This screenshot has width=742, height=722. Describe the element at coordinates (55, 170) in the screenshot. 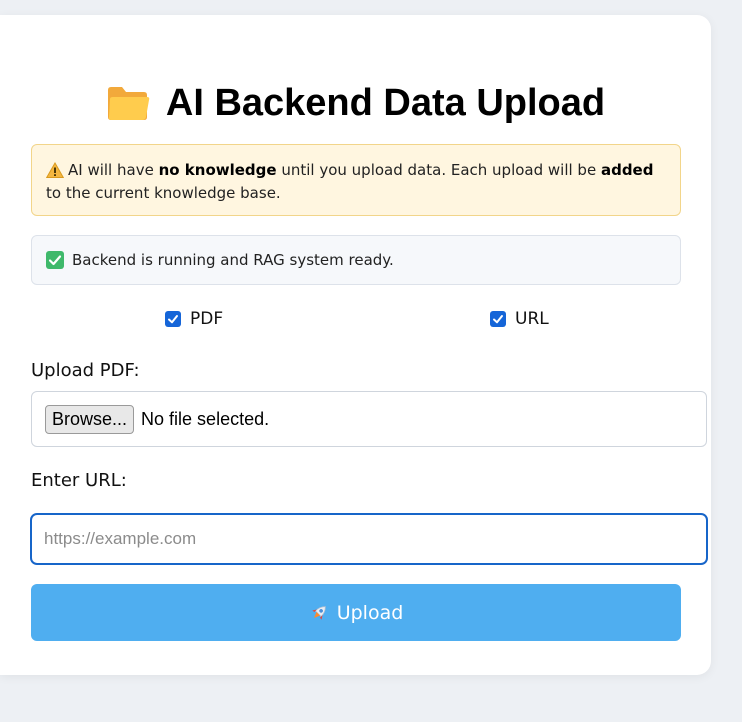

I see `warning-icon` at that location.